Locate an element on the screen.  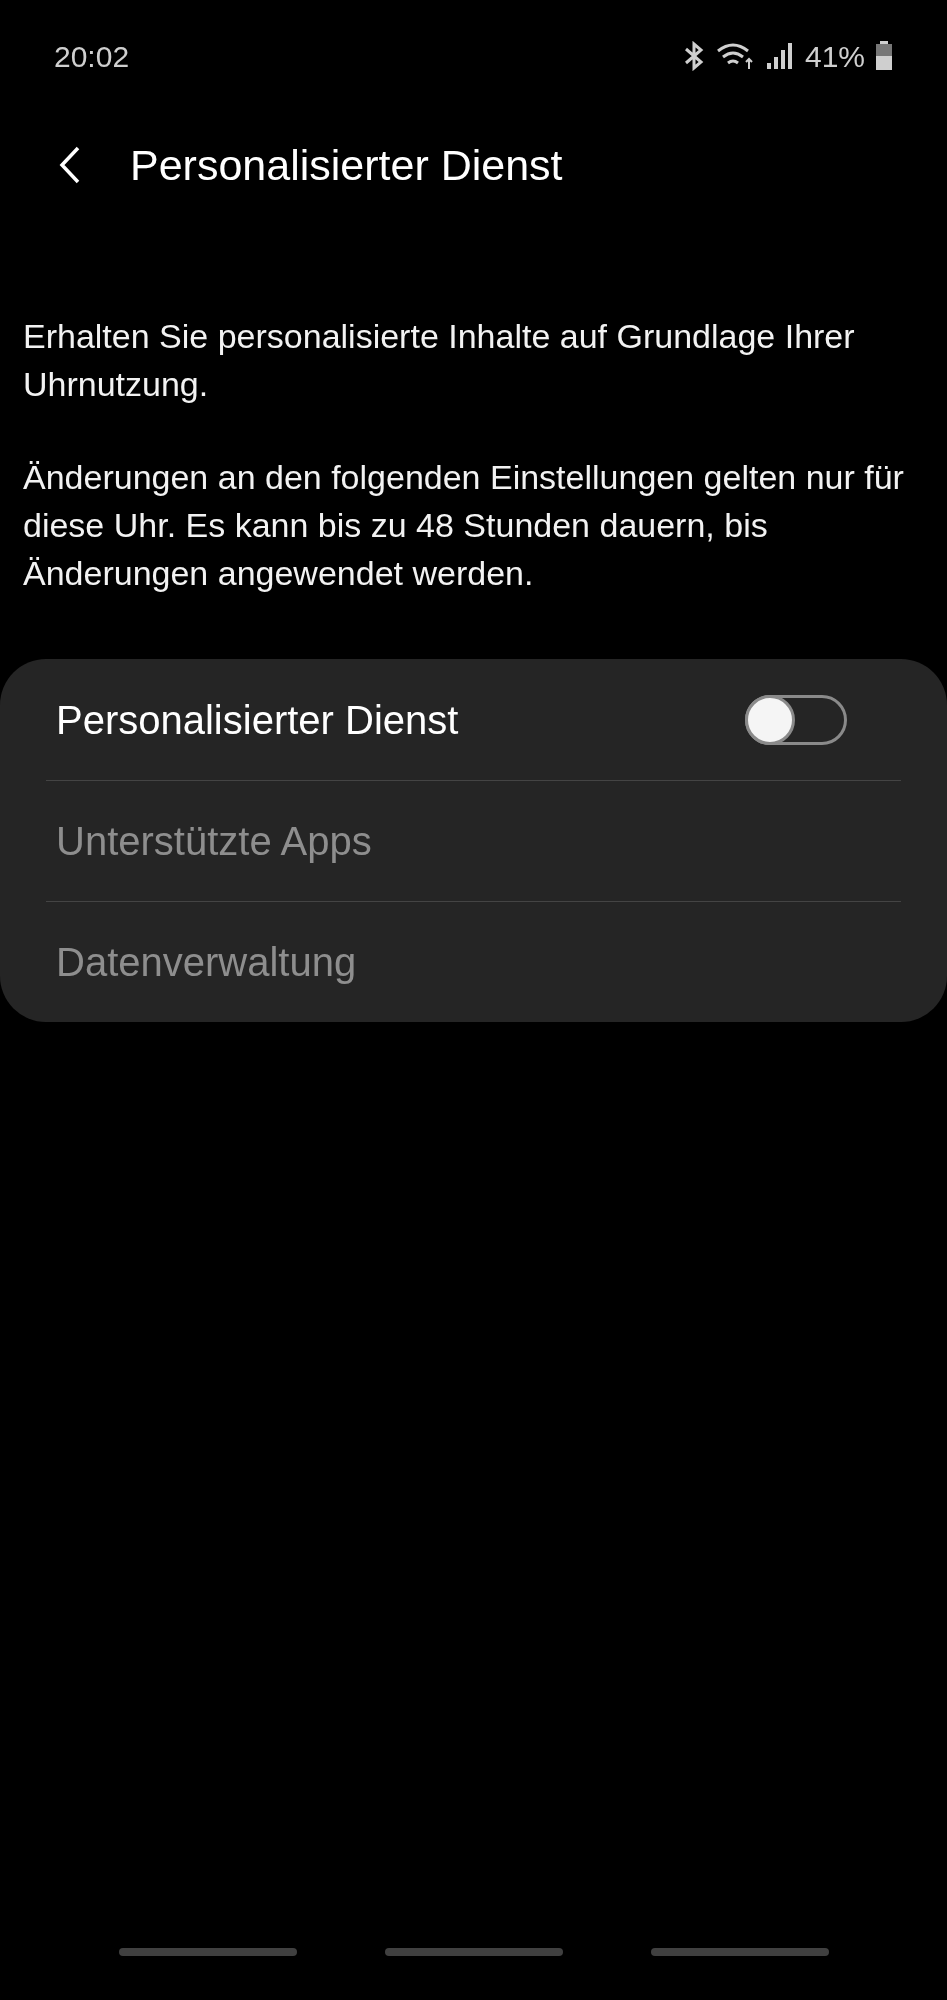
description-text: Erhalten Sie personalisierte Inhalte auf Grundlage Ihrer Uhrnutzung. is located at coordinates (439, 360).